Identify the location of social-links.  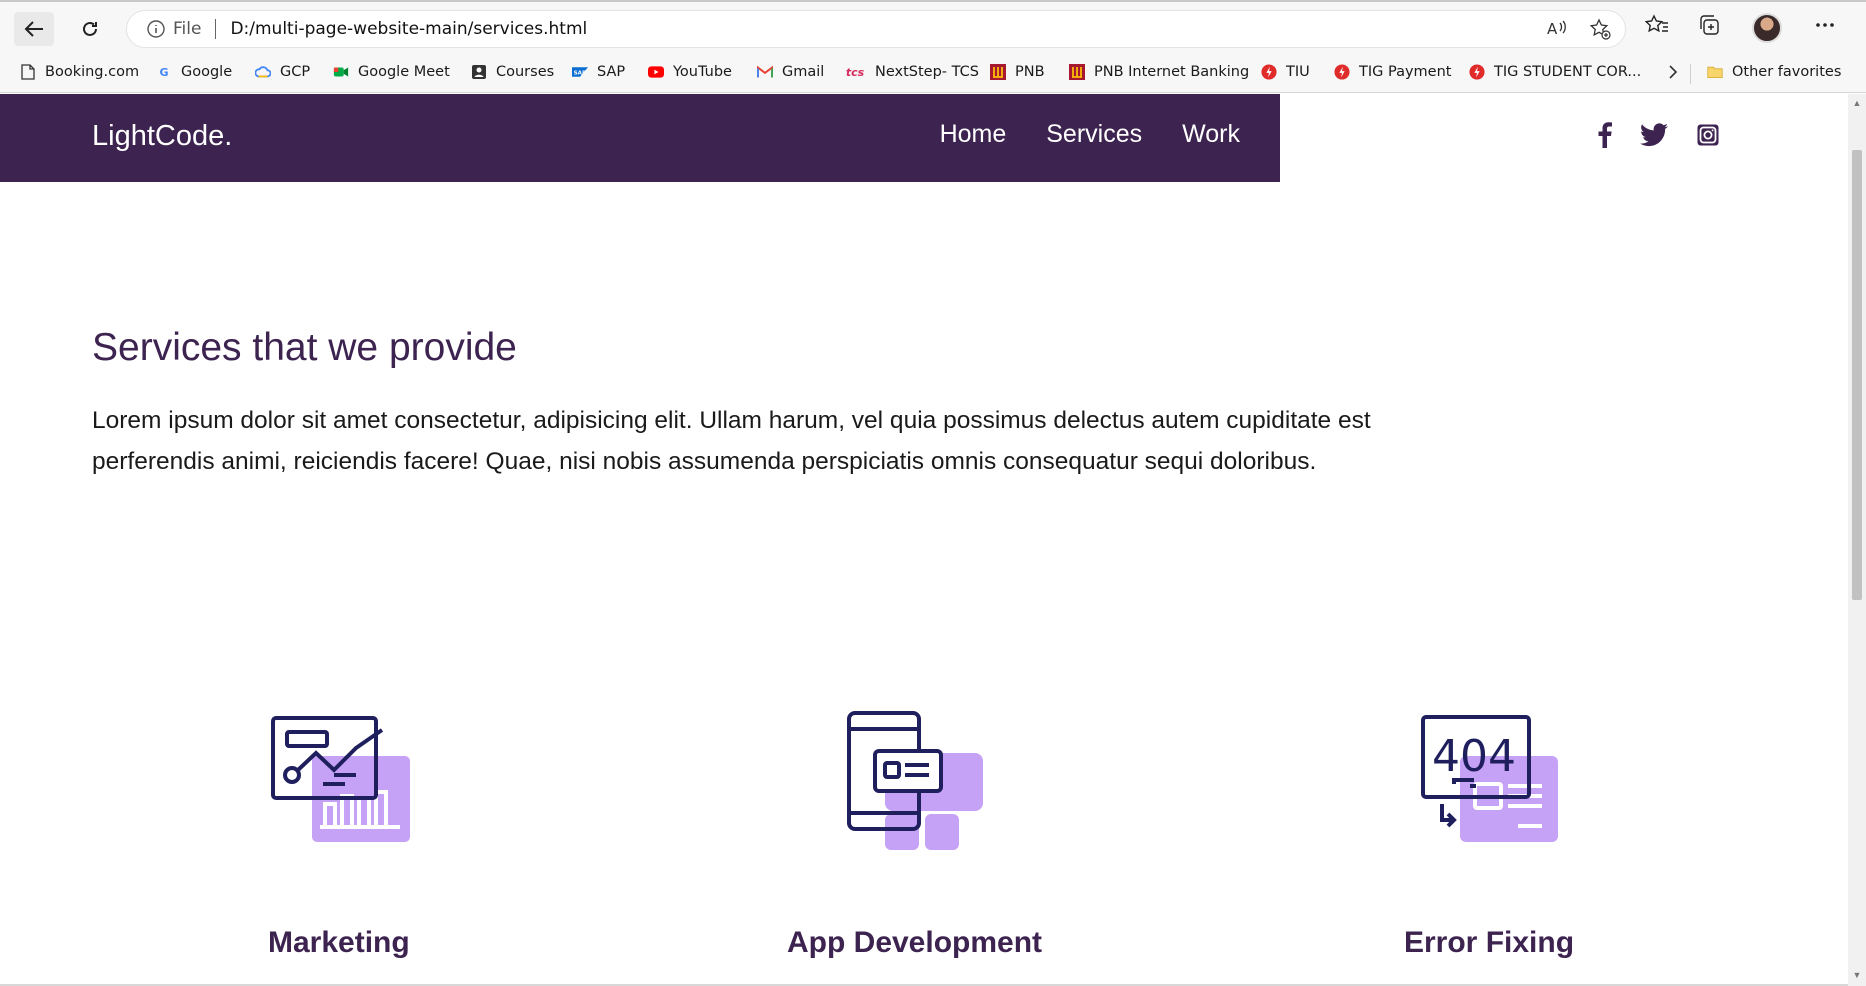
(1659, 135).